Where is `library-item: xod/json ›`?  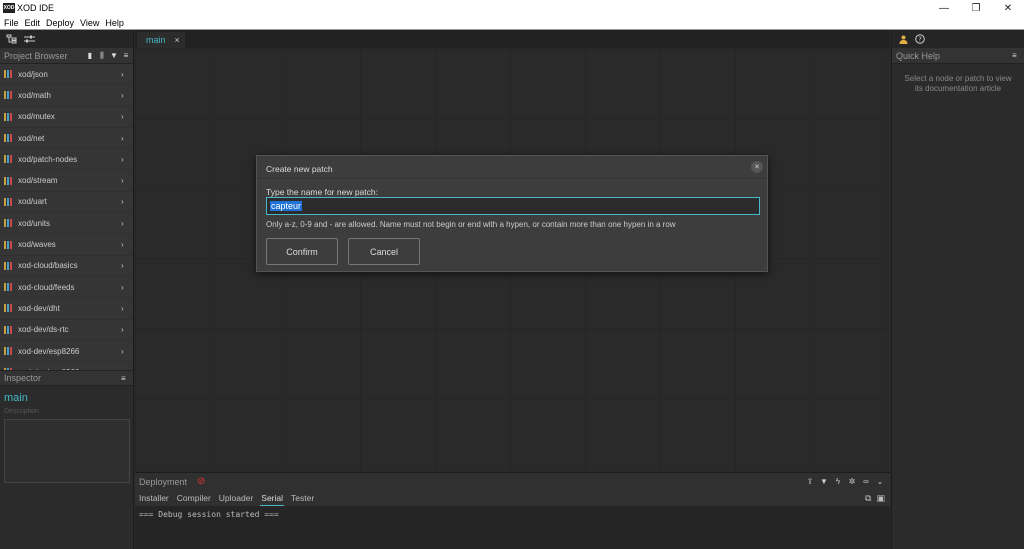
library-item: xod/json › is located at coordinates (66, 75).